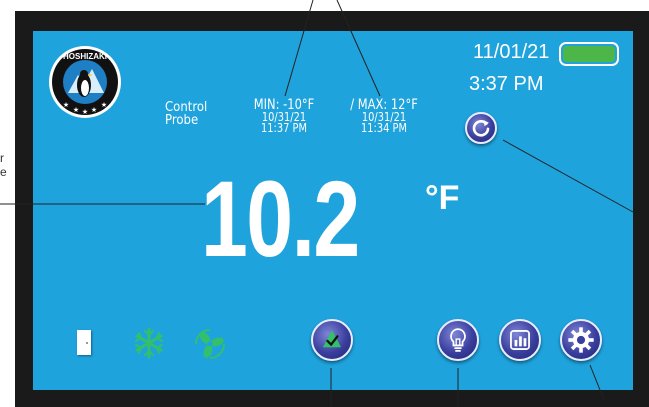 The image size is (649, 407). What do you see at coordinates (284, 116) in the screenshot?
I see `min-reading: MIN: -10°F 10/31/21 11:37 PM` at bounding box center [284, 116].